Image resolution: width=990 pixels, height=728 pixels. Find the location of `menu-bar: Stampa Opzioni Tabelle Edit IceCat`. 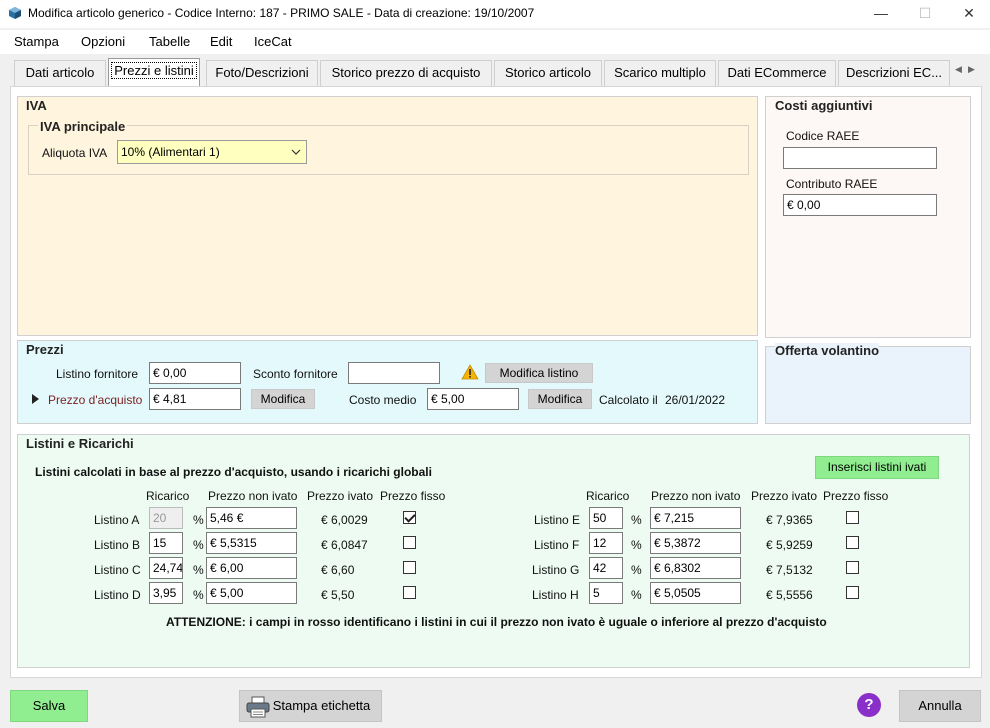

menu-bar: Stampa Opzioni Tabelle Edit IceCat is located at coordinates (495, 42).